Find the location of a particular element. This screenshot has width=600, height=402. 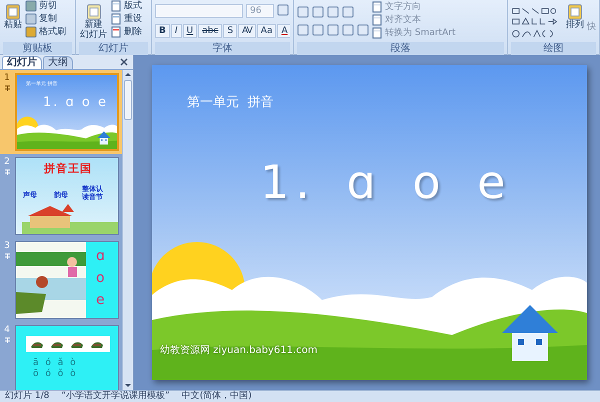

cut-button: 剪切 is located at coordinates (45, 6).